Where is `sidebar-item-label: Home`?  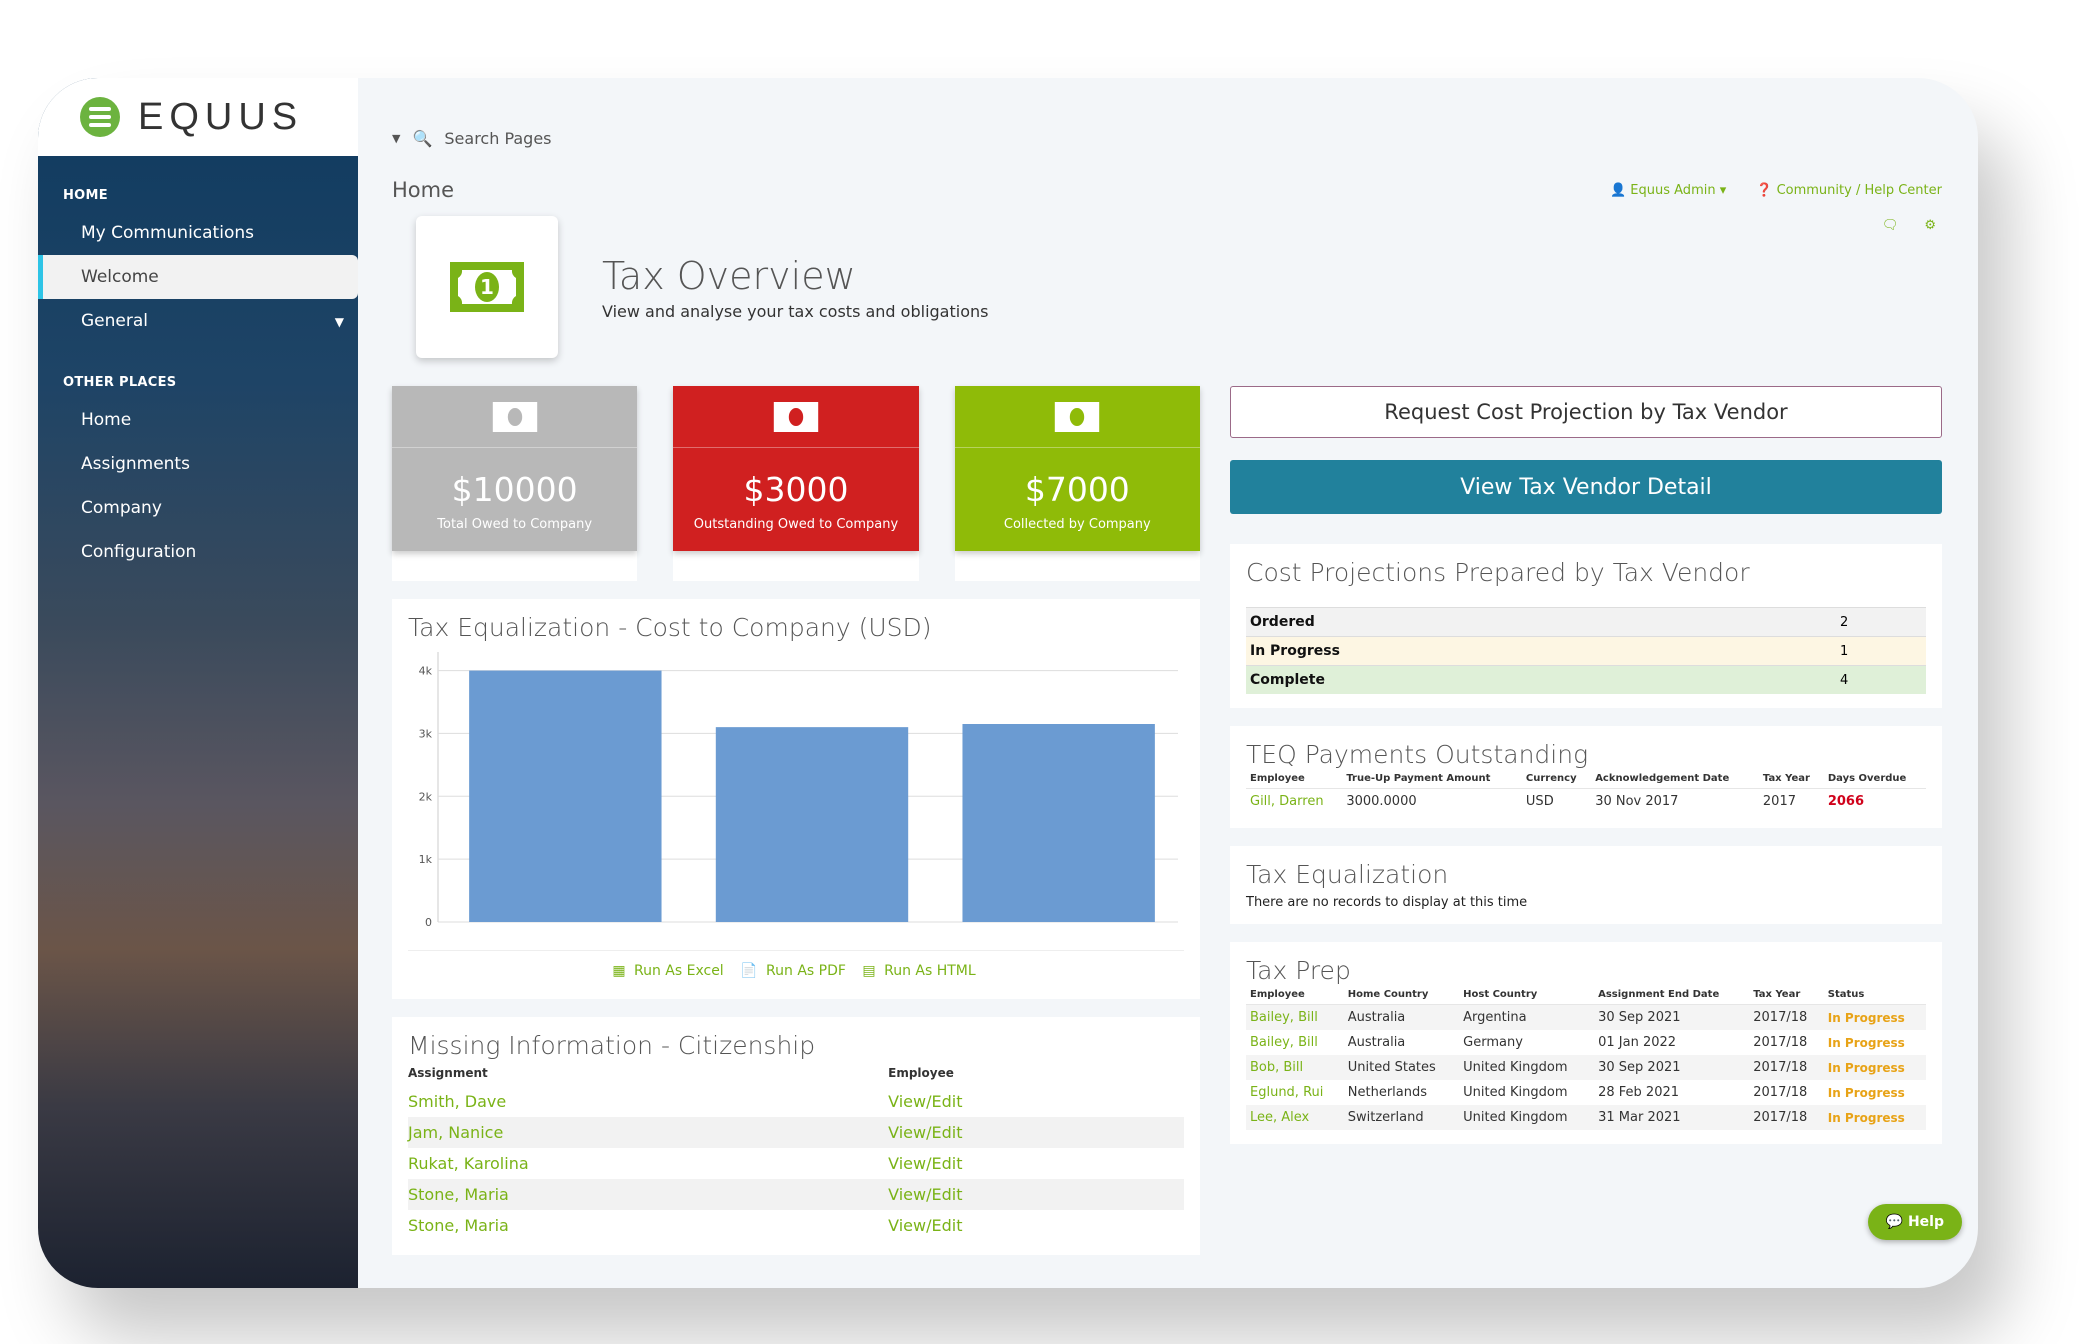 sidebar-item-label: Home is located at coordinates (106, 420).